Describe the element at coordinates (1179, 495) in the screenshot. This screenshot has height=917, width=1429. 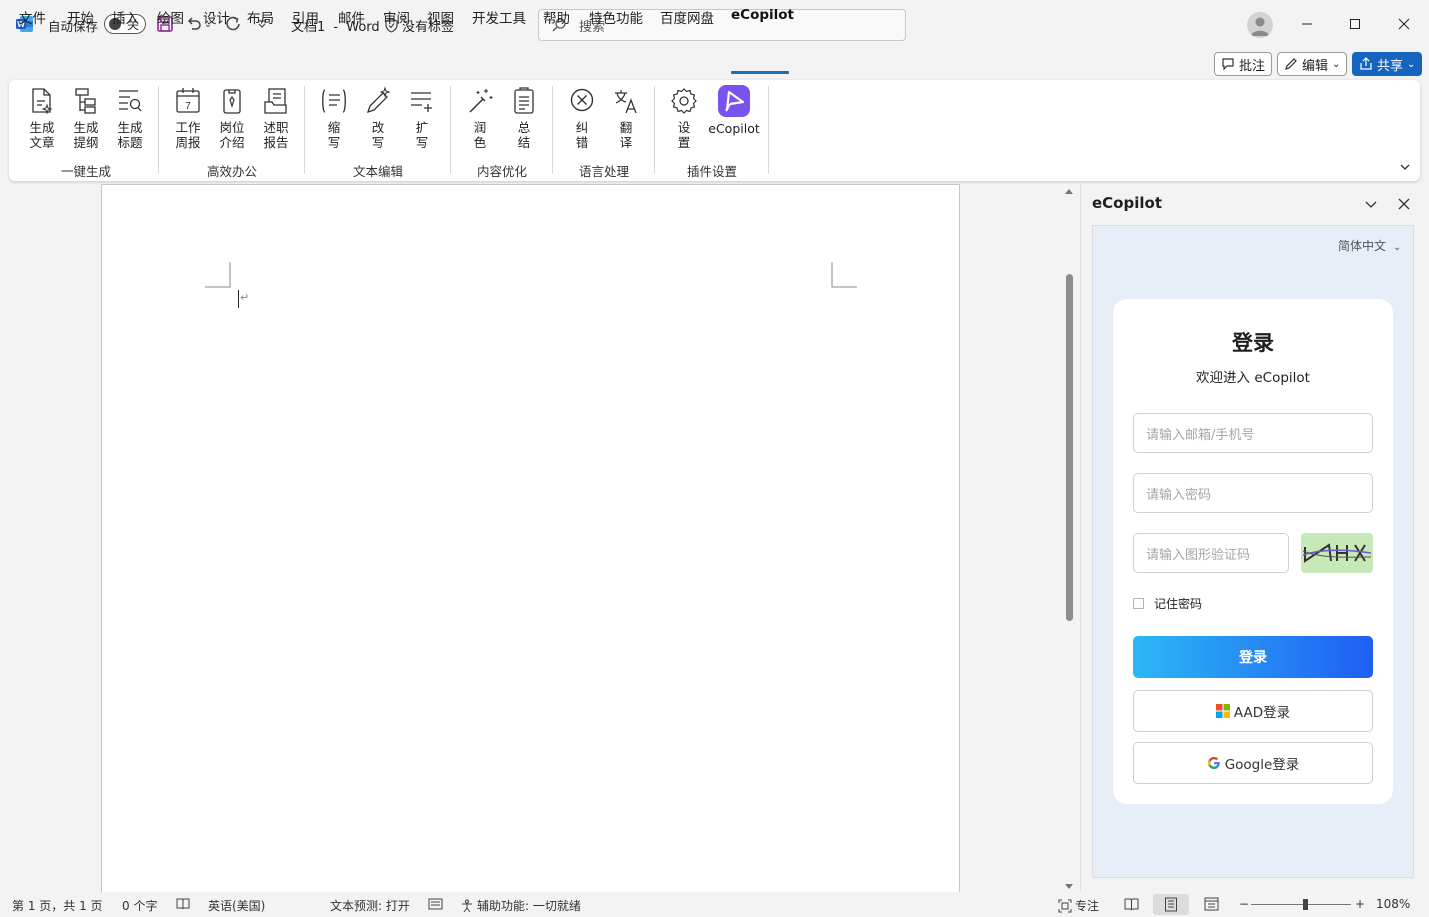
I see `password-placeholder: 请输入密码` at that location.